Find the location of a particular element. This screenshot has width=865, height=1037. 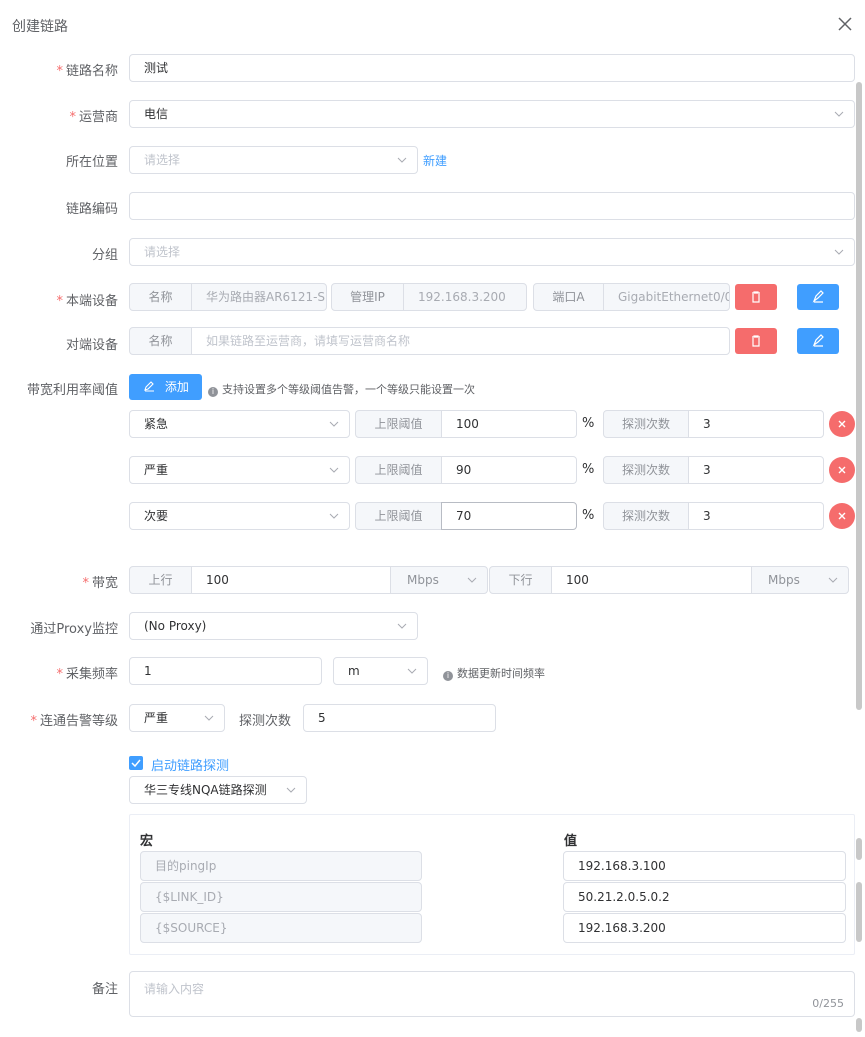

frequency-label: * 采集频率 is located at coordinates (87, 674).